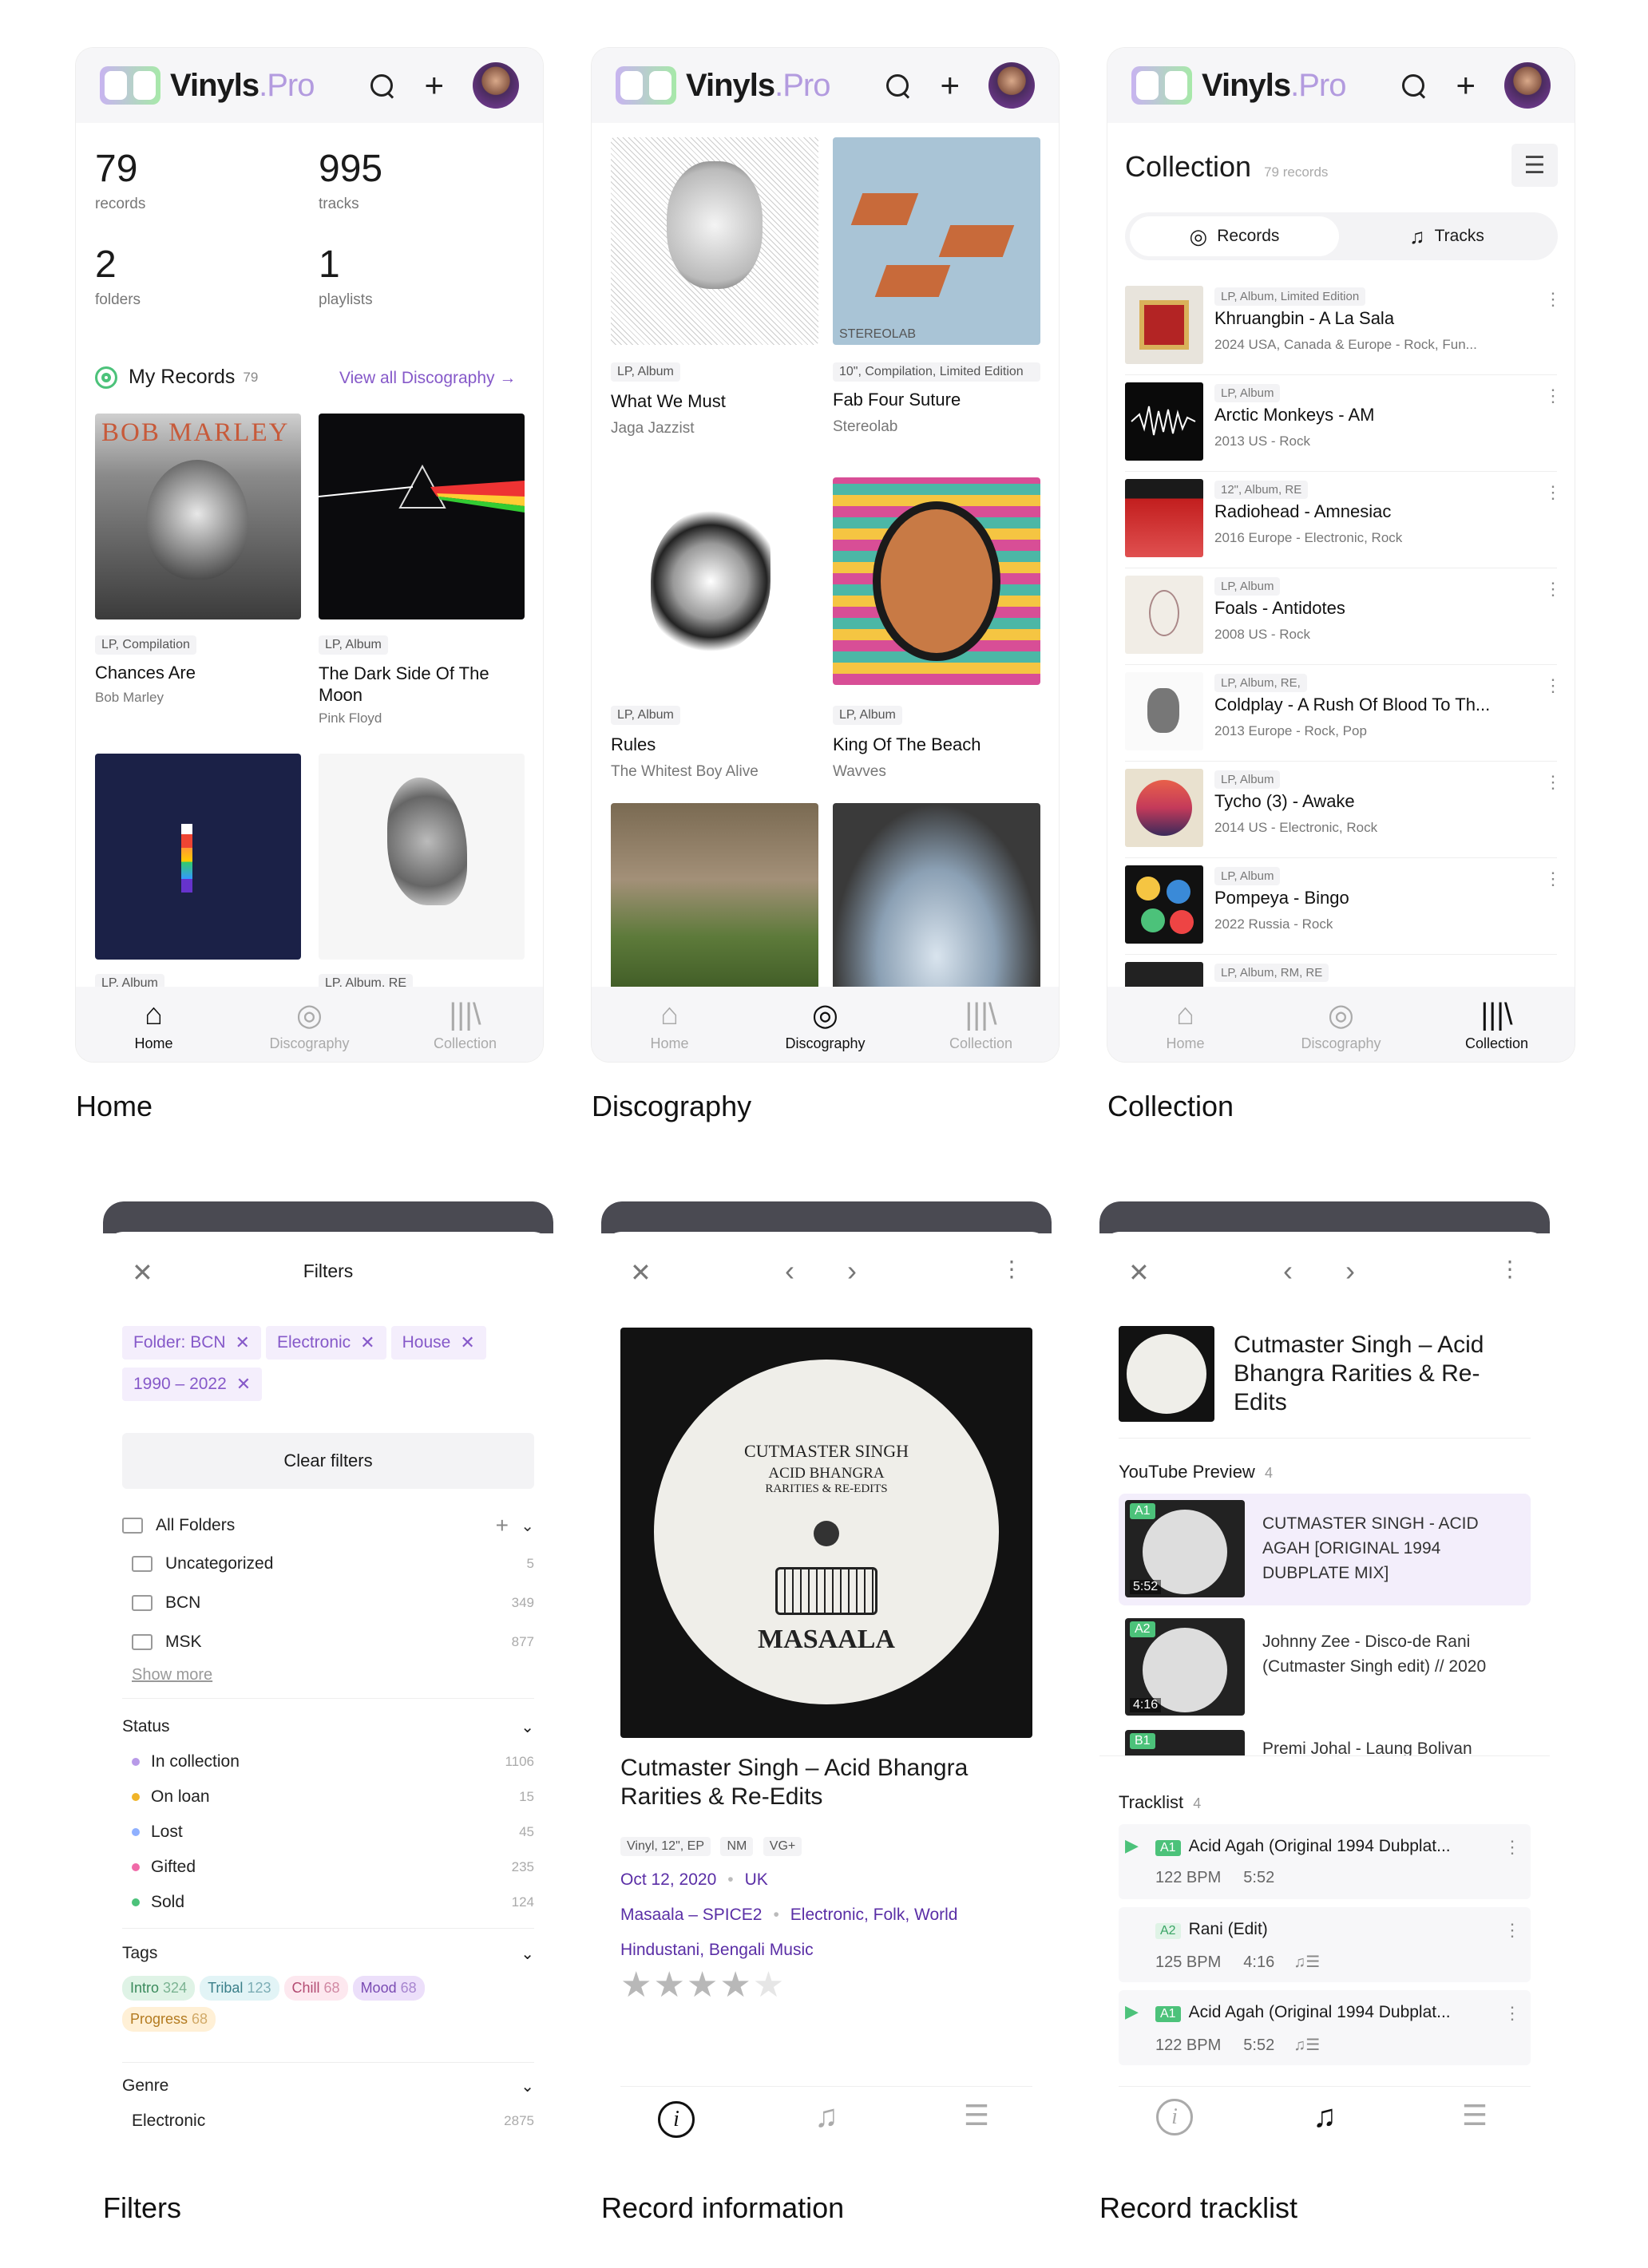 This screenshot has height=2268, width=1648. Describe the element at coordinates (337, 2086) in the screenshot. I see `genre-header: Genre ⌄` at that location.